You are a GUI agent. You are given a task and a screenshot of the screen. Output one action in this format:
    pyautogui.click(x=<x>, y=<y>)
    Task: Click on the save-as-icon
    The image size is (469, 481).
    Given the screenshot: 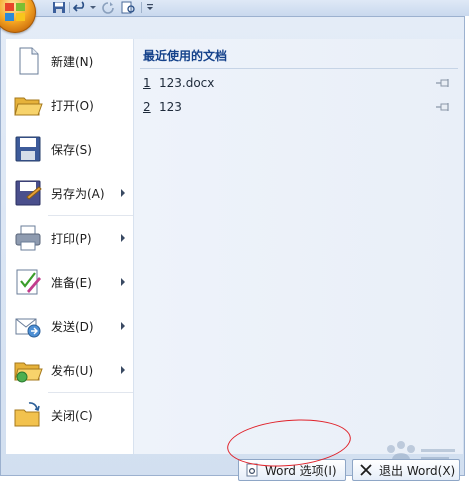 What is the action you would take?
    pyautogui.click(x=28, y=193)
    